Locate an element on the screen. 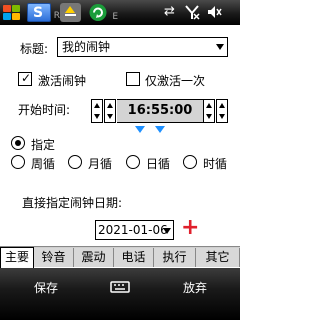  checkmark-icon: ✓ is located at coordinates (26, 78).